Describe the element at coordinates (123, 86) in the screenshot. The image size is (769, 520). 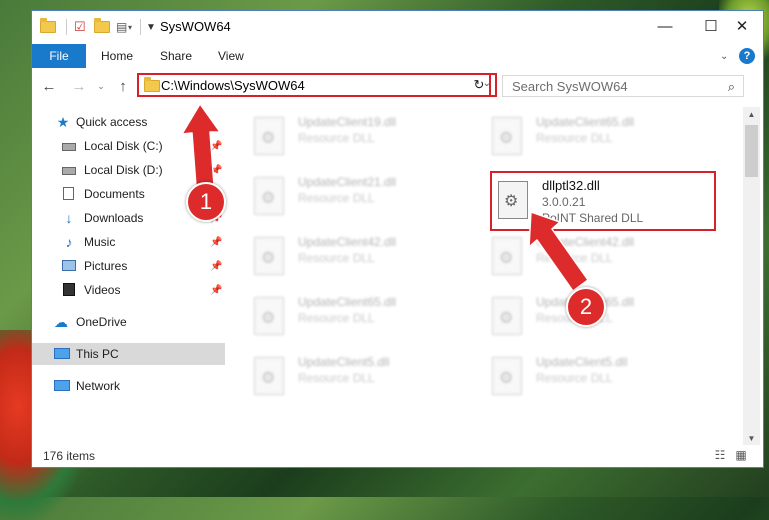
I see `up-arrow-icon: ↑` at that location.